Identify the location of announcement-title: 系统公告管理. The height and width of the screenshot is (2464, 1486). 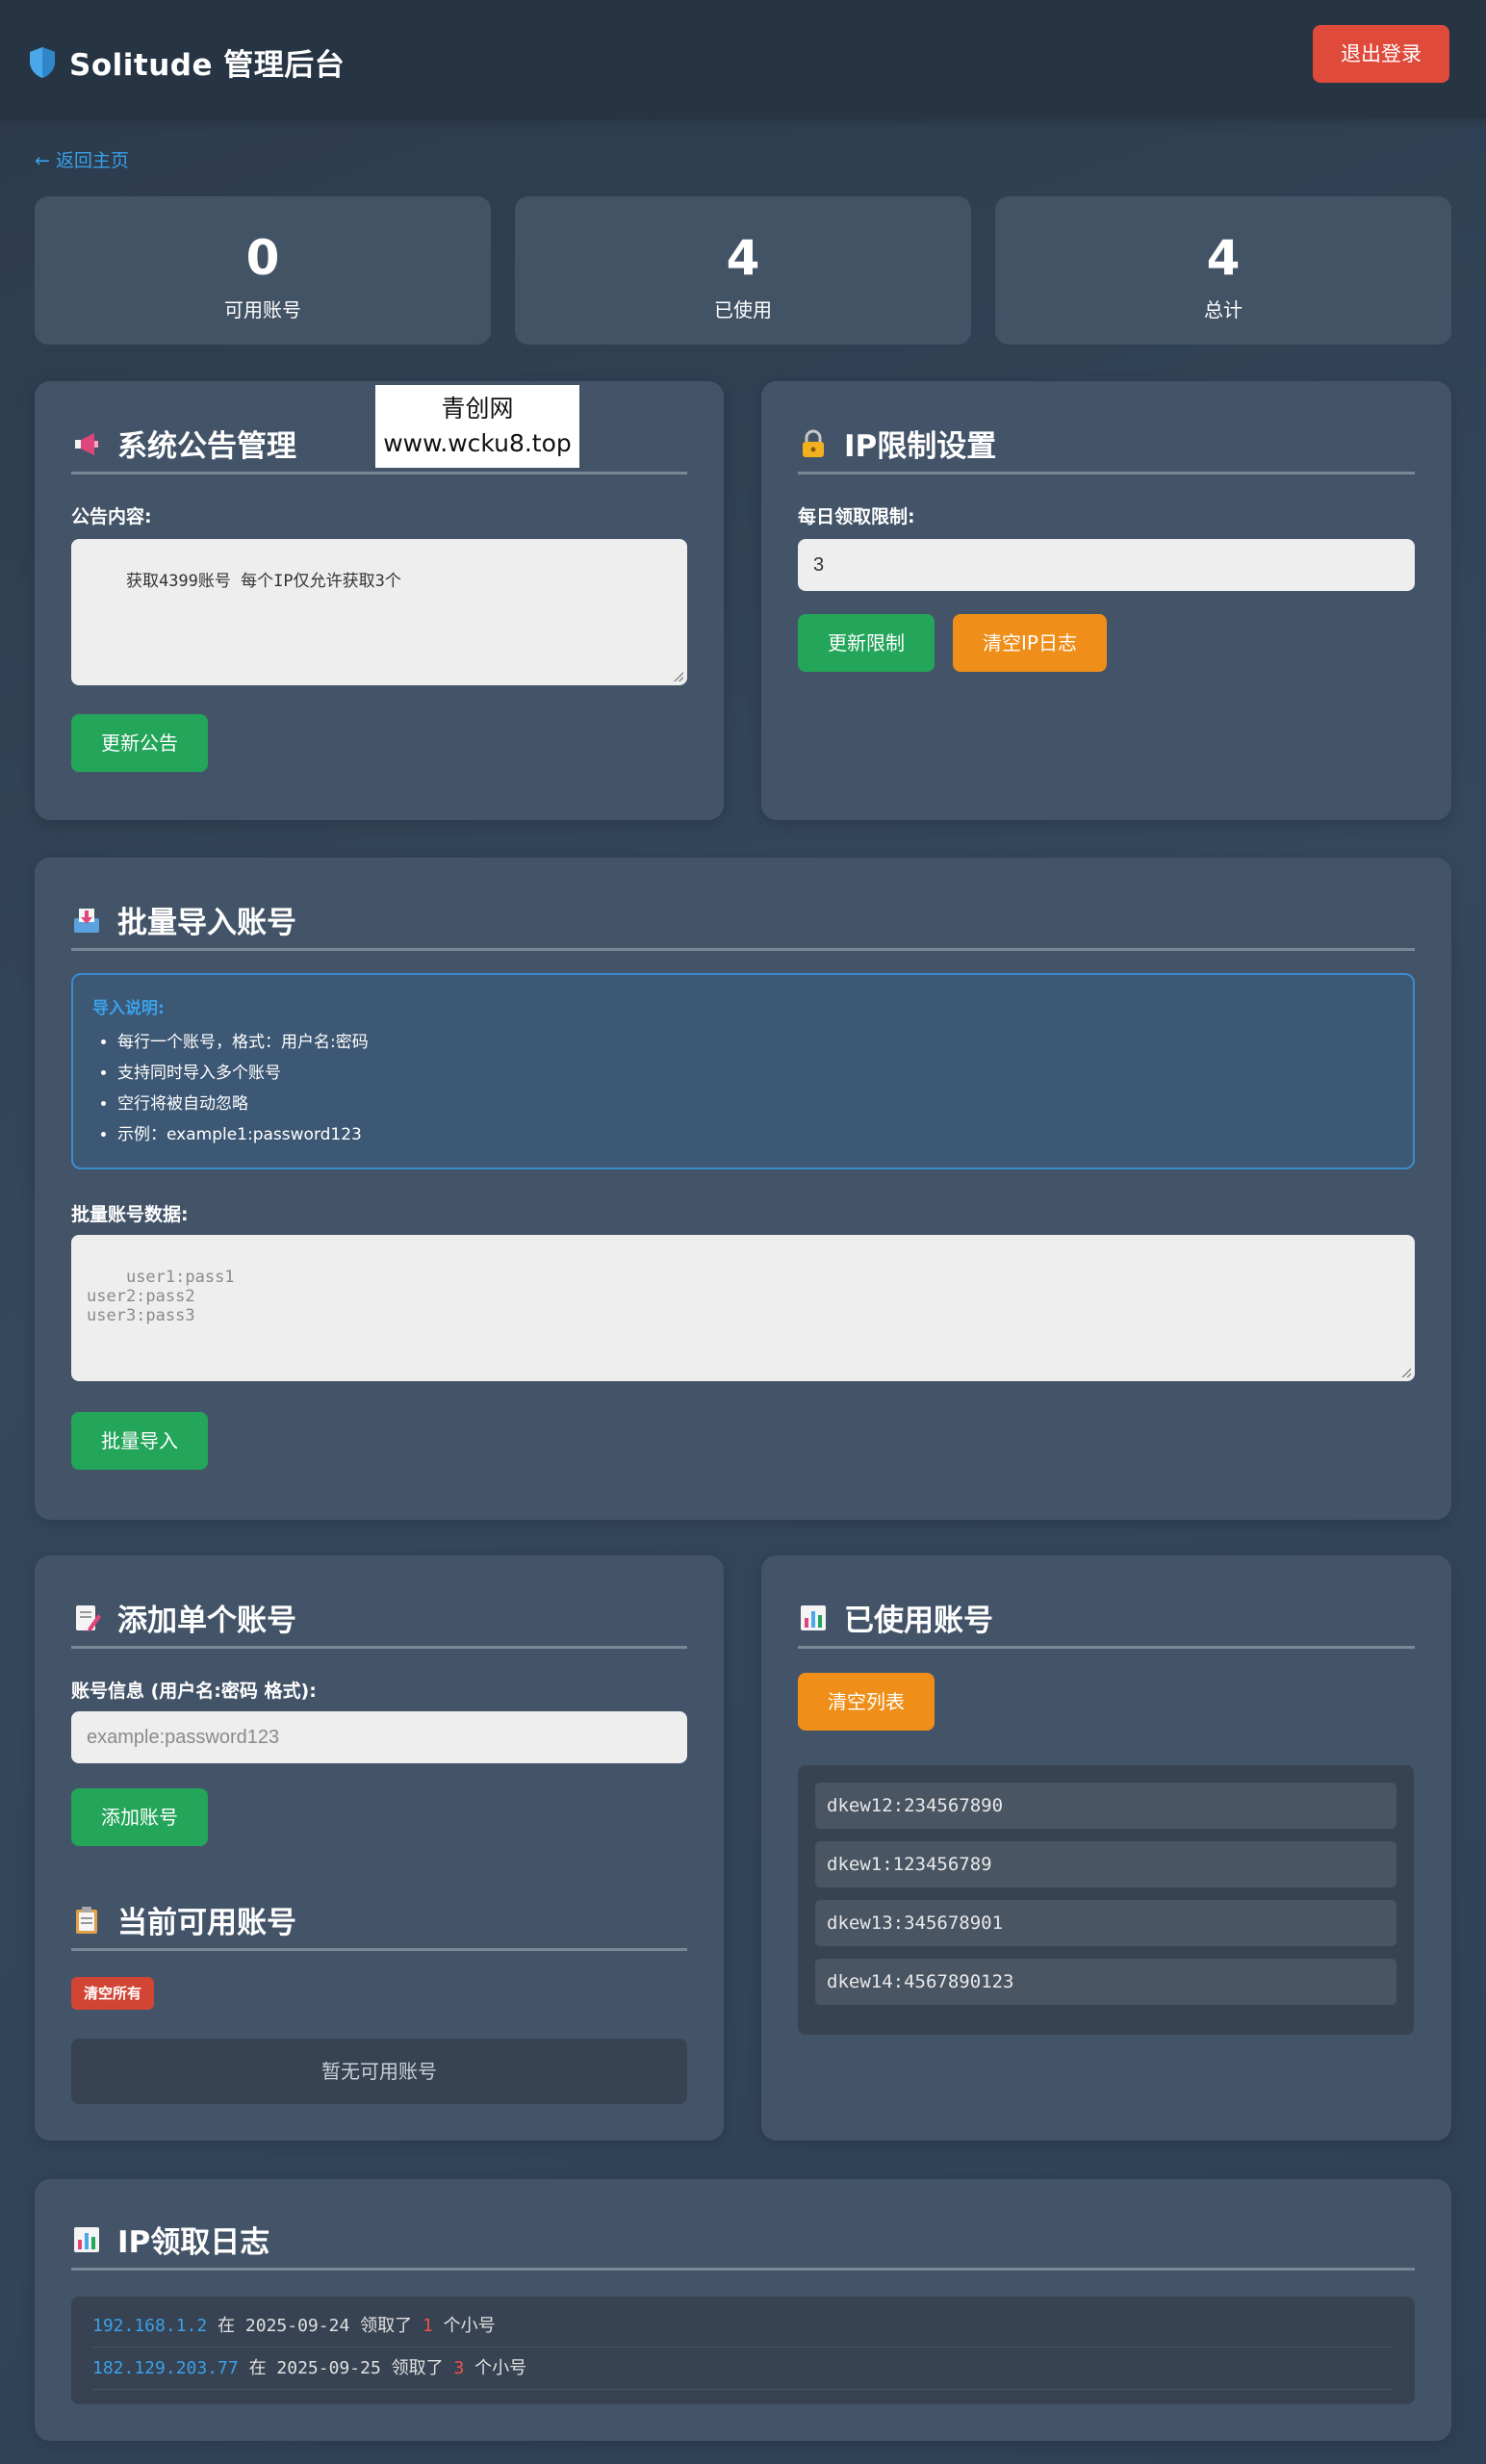
(184, 443).